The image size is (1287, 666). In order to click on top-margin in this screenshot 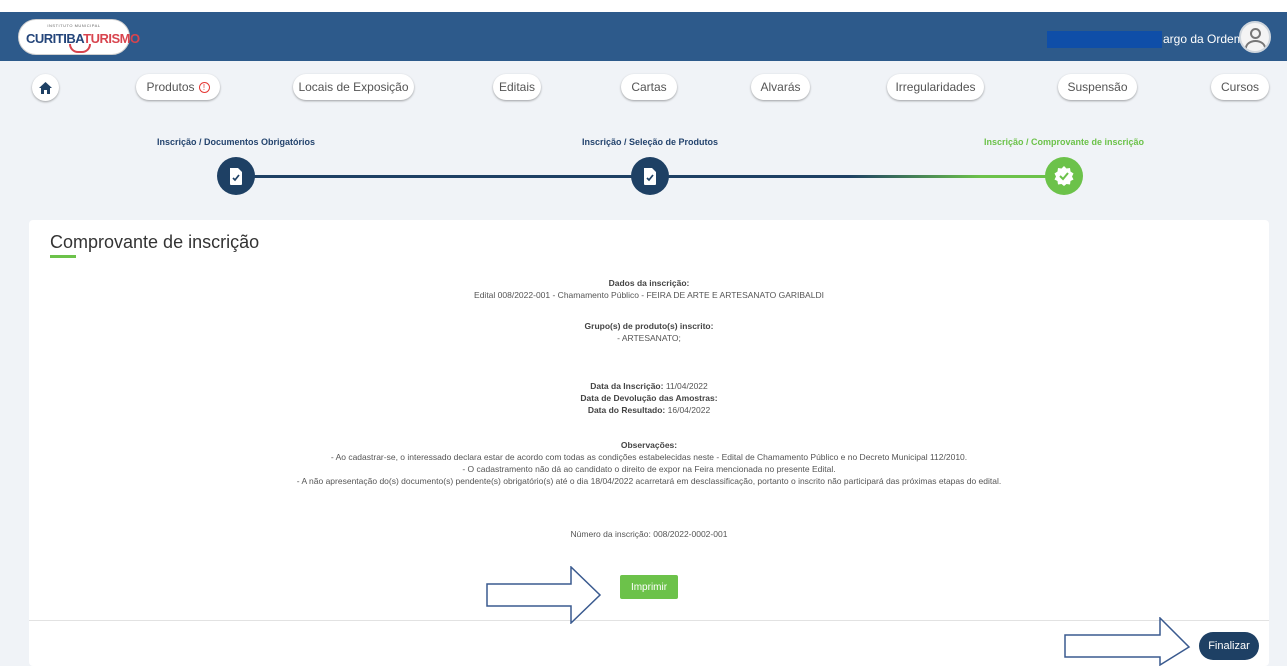, I will do `click(643, 6)`.